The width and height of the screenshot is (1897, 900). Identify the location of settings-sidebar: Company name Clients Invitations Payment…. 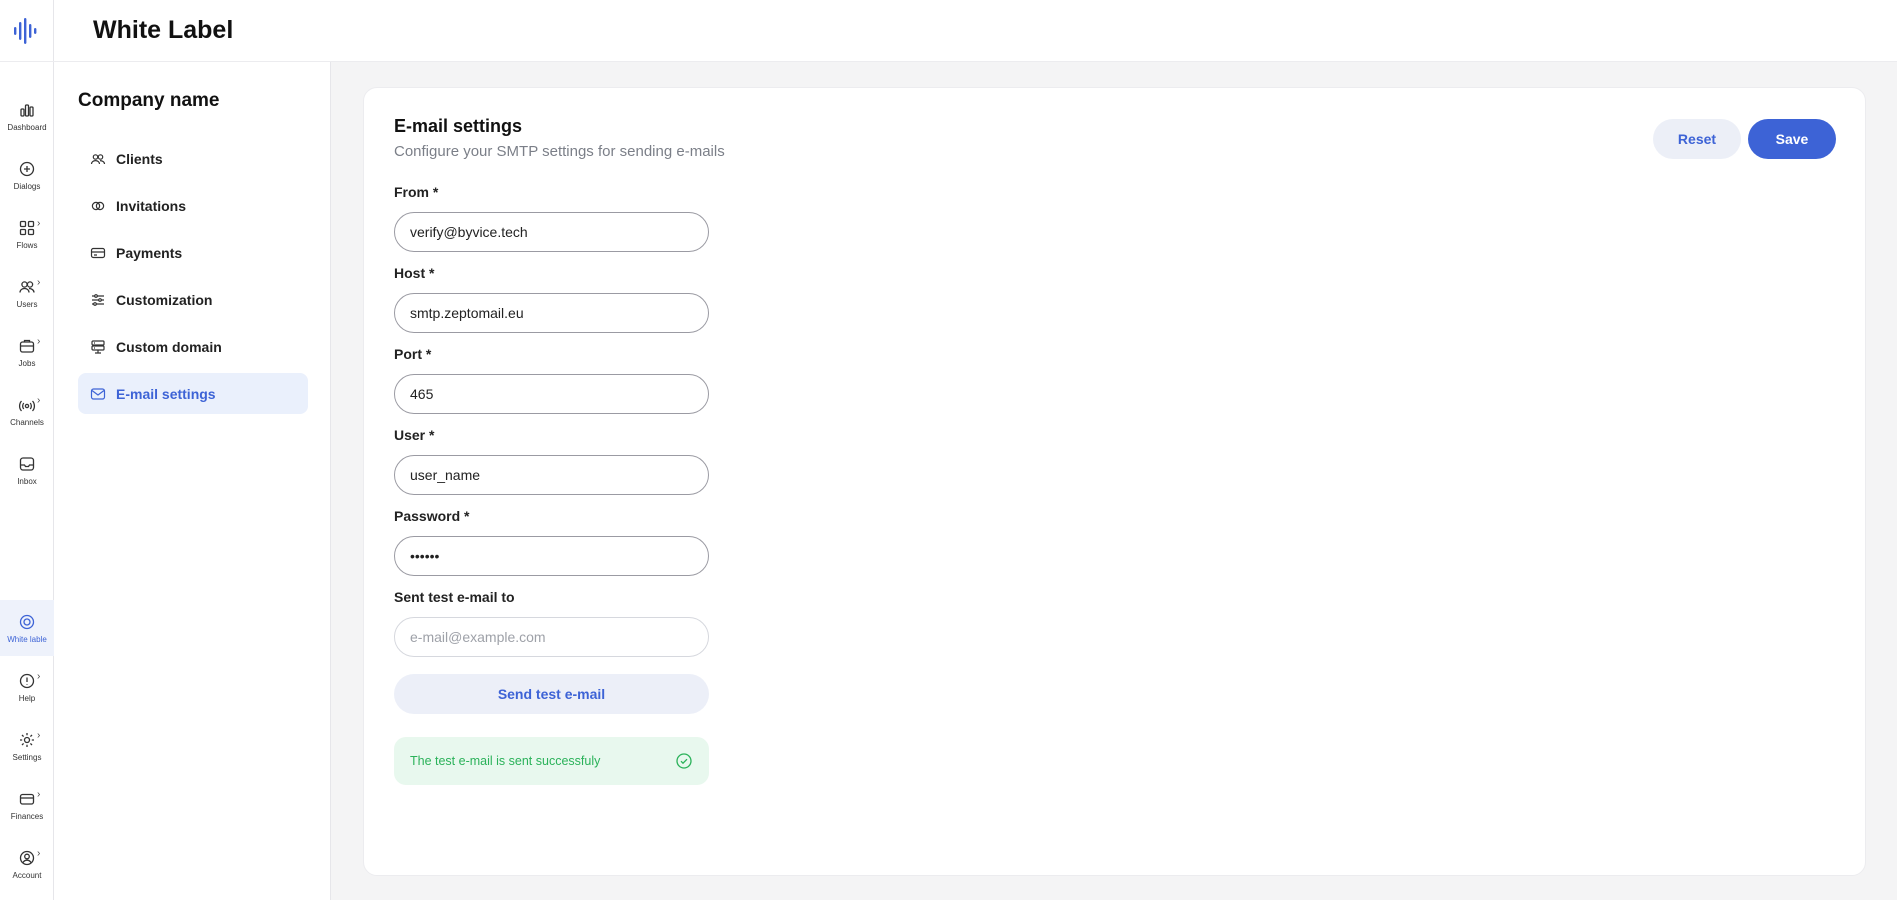
(192, 481).